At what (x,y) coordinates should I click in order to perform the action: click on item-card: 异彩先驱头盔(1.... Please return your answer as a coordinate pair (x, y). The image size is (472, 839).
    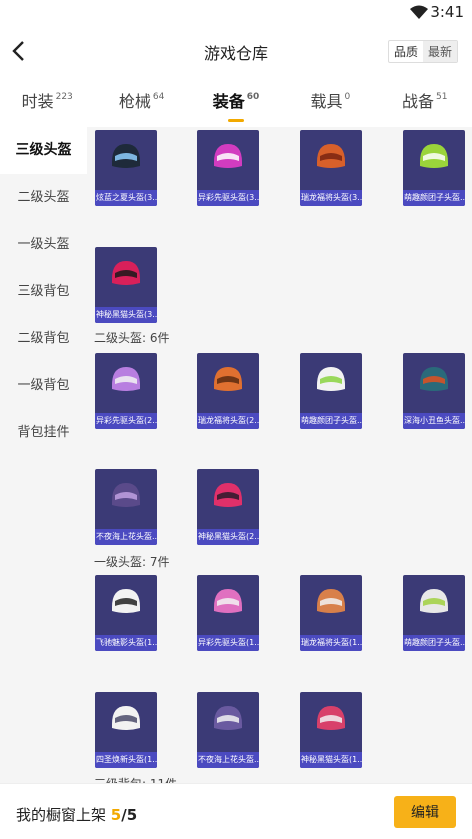
    Looking at the image, I should click on (228, 613).